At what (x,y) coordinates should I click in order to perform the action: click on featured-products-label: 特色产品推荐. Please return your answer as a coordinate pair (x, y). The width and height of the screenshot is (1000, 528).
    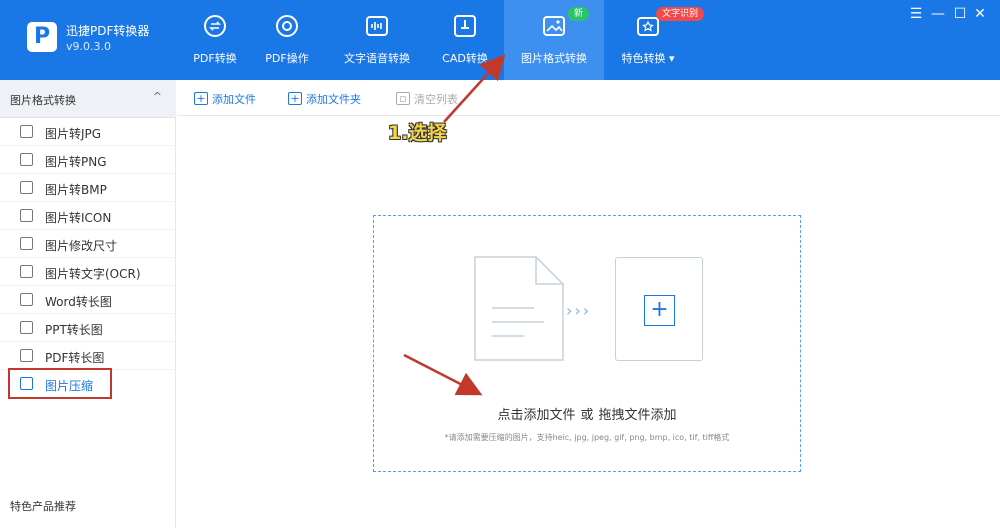
    Looking at the image, I should click on (43, 506).